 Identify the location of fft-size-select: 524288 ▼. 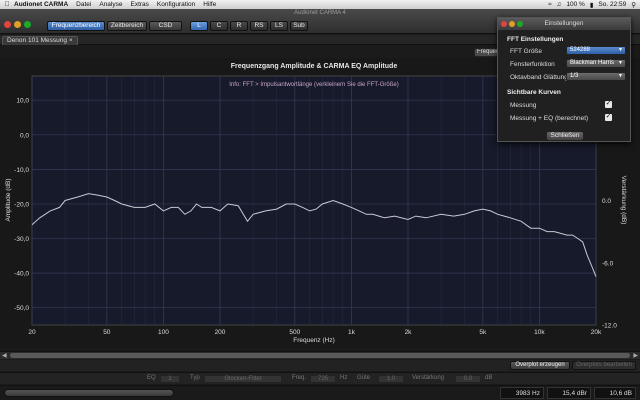
(596, 50).